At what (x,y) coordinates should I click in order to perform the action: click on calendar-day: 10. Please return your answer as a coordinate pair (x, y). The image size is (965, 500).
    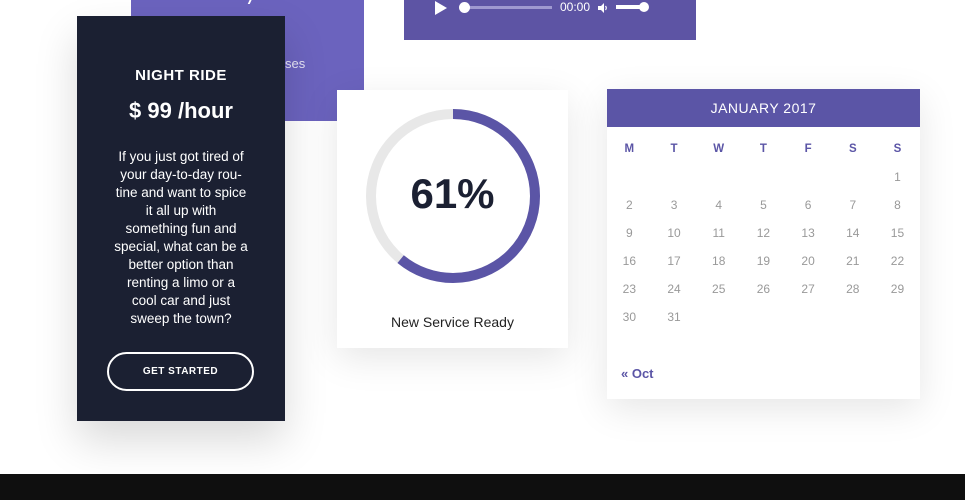
    Looking at the image, I should click on (674, 233).